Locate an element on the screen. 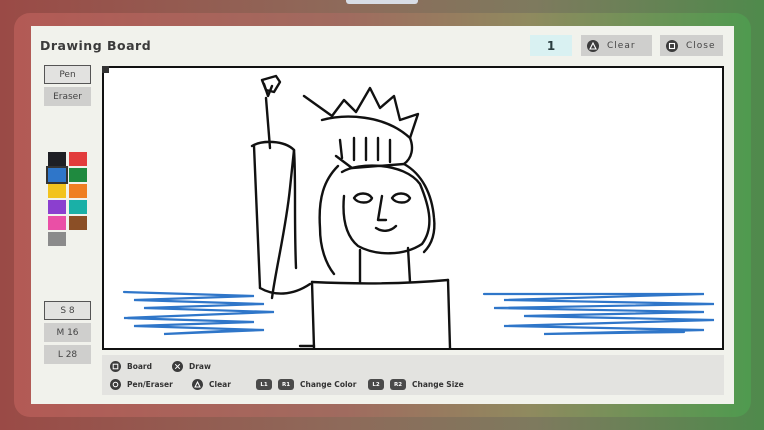  water-strokes is located at coordinates (418, 313).